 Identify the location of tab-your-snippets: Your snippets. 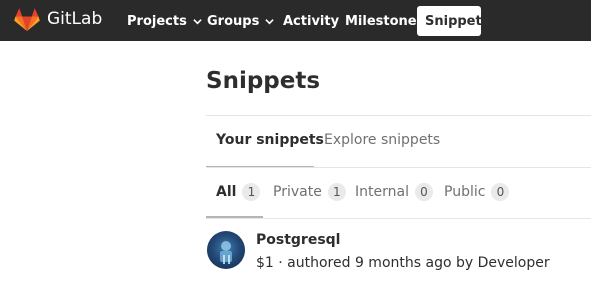
(270, 140).